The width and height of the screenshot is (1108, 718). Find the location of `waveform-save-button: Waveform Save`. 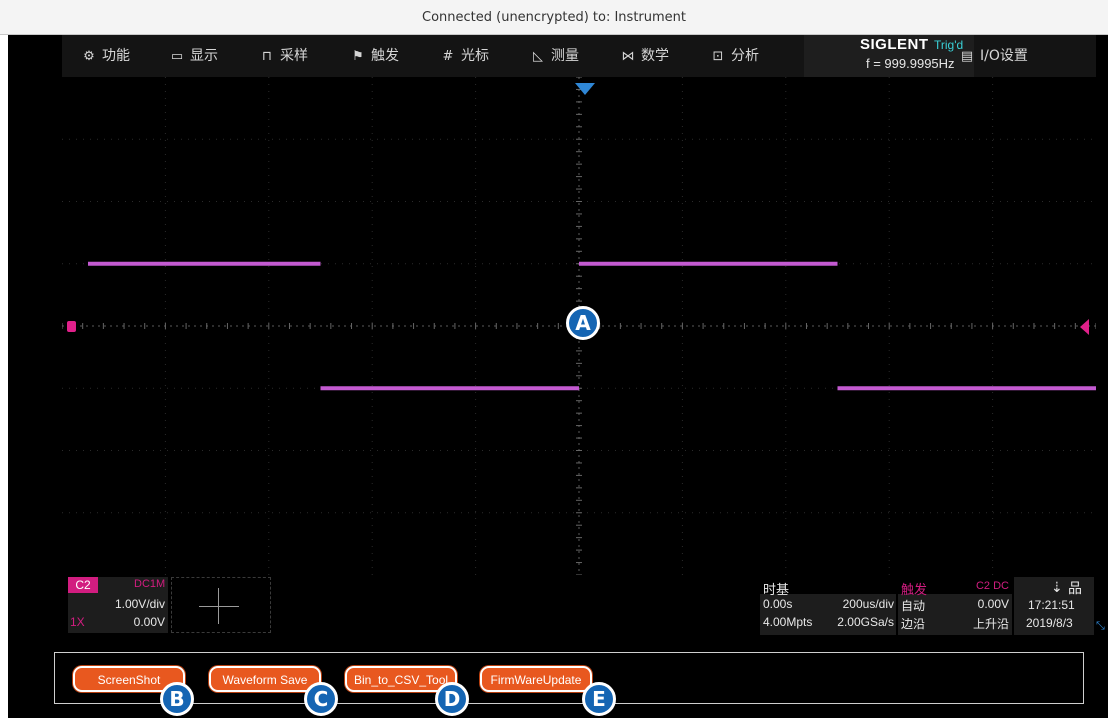

waveform-save-button: Waveform Save is located at coordinates (265, 679).